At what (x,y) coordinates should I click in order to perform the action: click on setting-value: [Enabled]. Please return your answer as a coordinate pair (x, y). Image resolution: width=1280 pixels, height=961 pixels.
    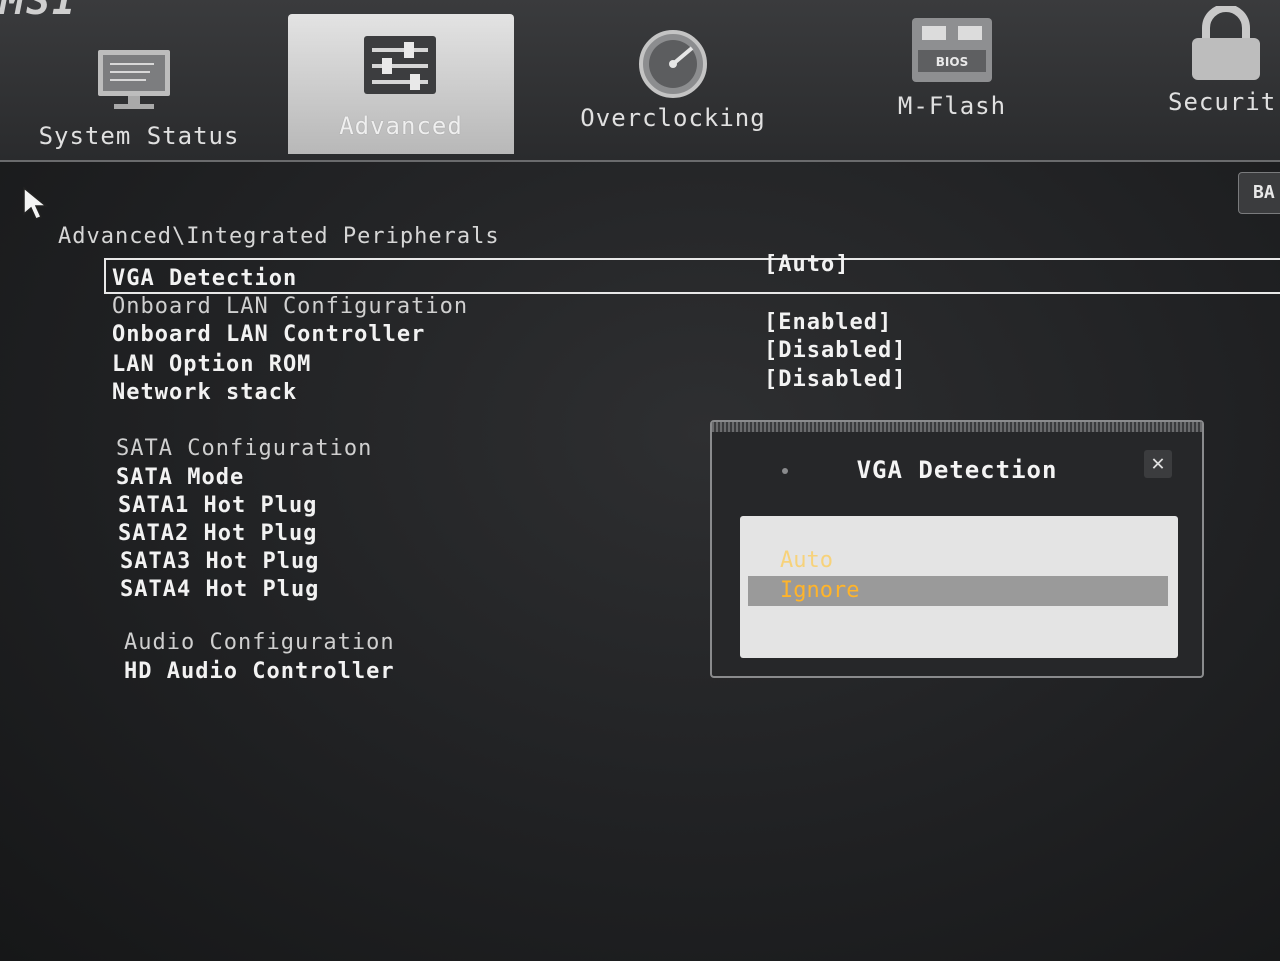
    Looking at the image, I should click on (828, 322).